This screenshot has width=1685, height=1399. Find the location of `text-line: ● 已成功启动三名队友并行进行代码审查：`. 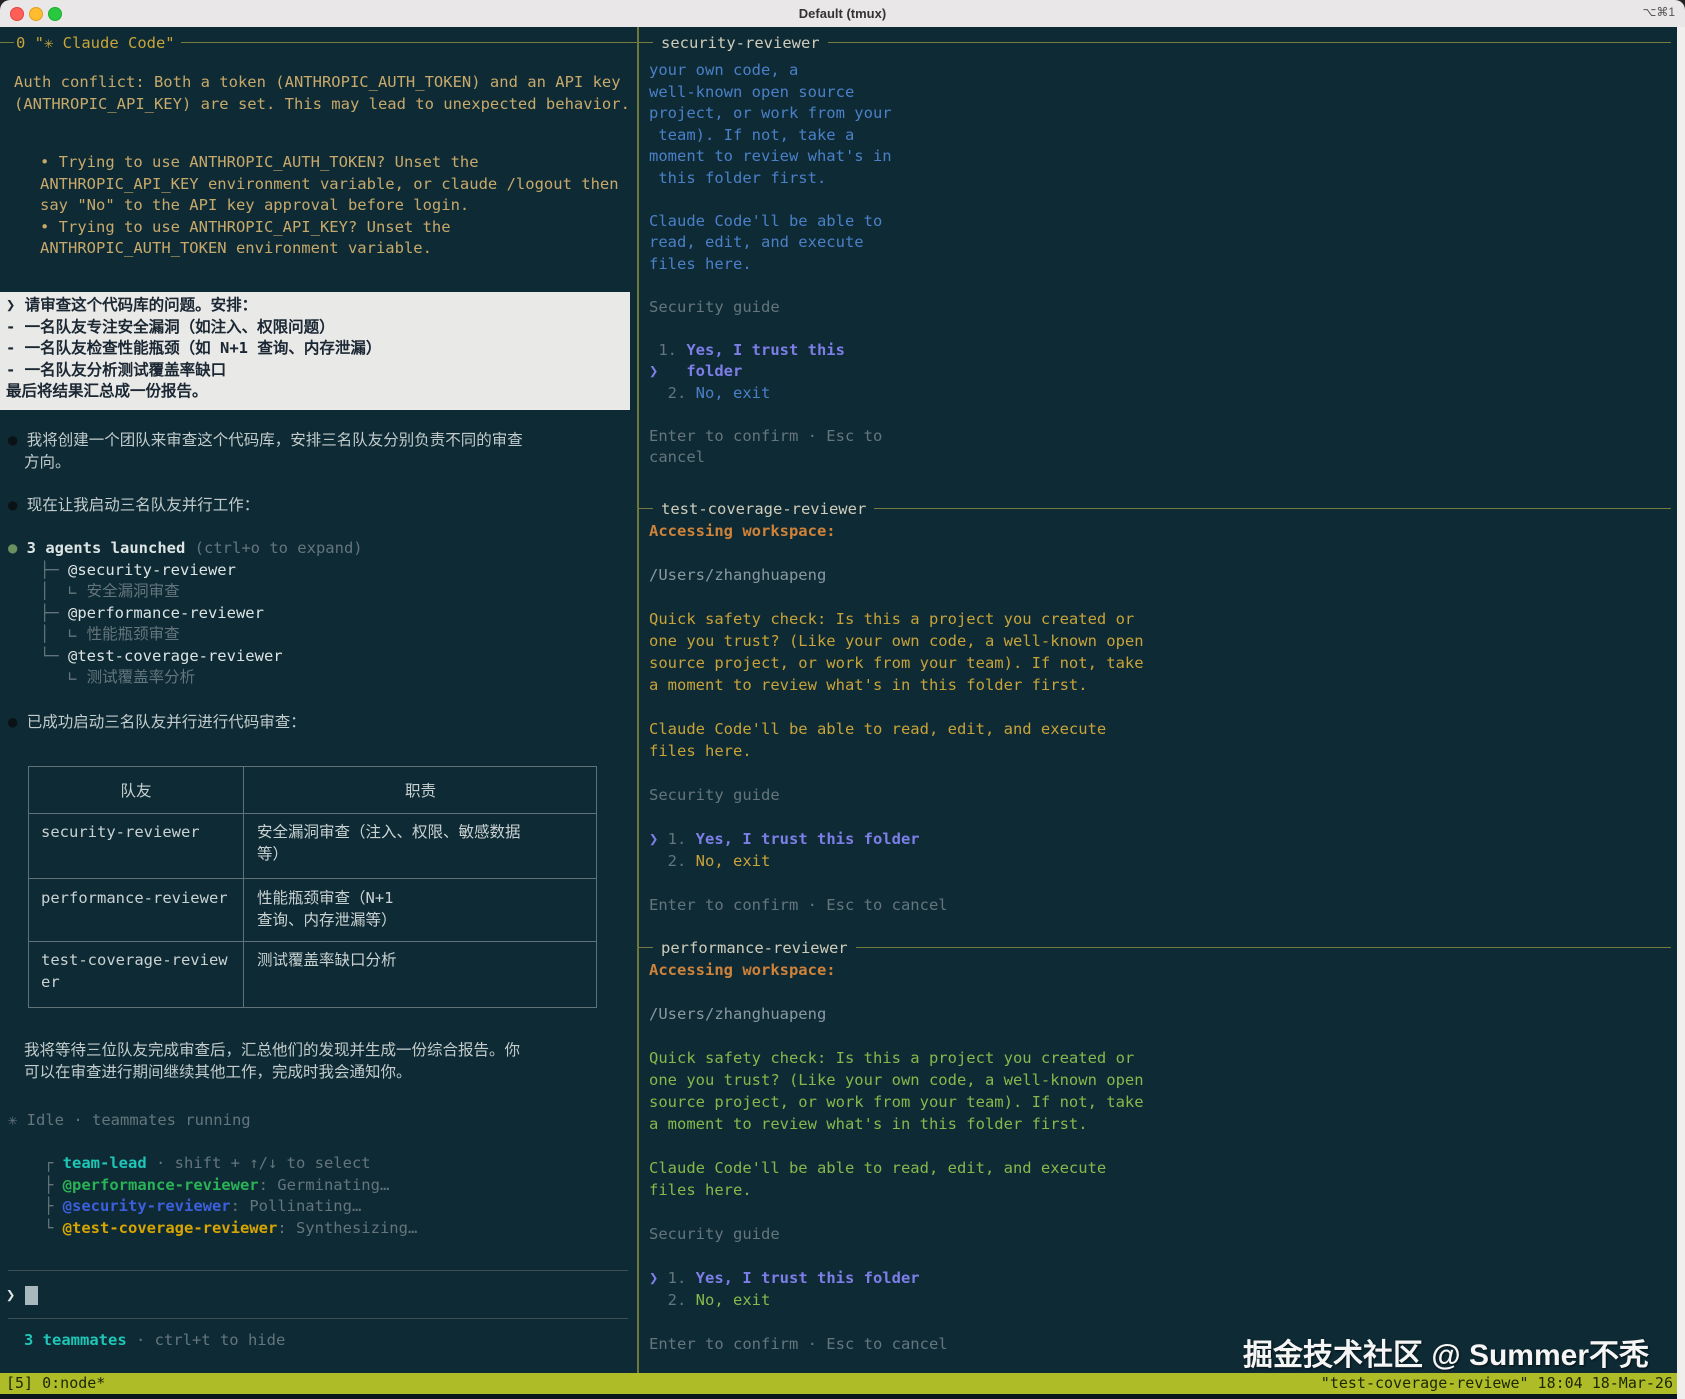

text-line: ● 已成功启动三名队友并行进行代码审查： is located at coordinates (157, 722).